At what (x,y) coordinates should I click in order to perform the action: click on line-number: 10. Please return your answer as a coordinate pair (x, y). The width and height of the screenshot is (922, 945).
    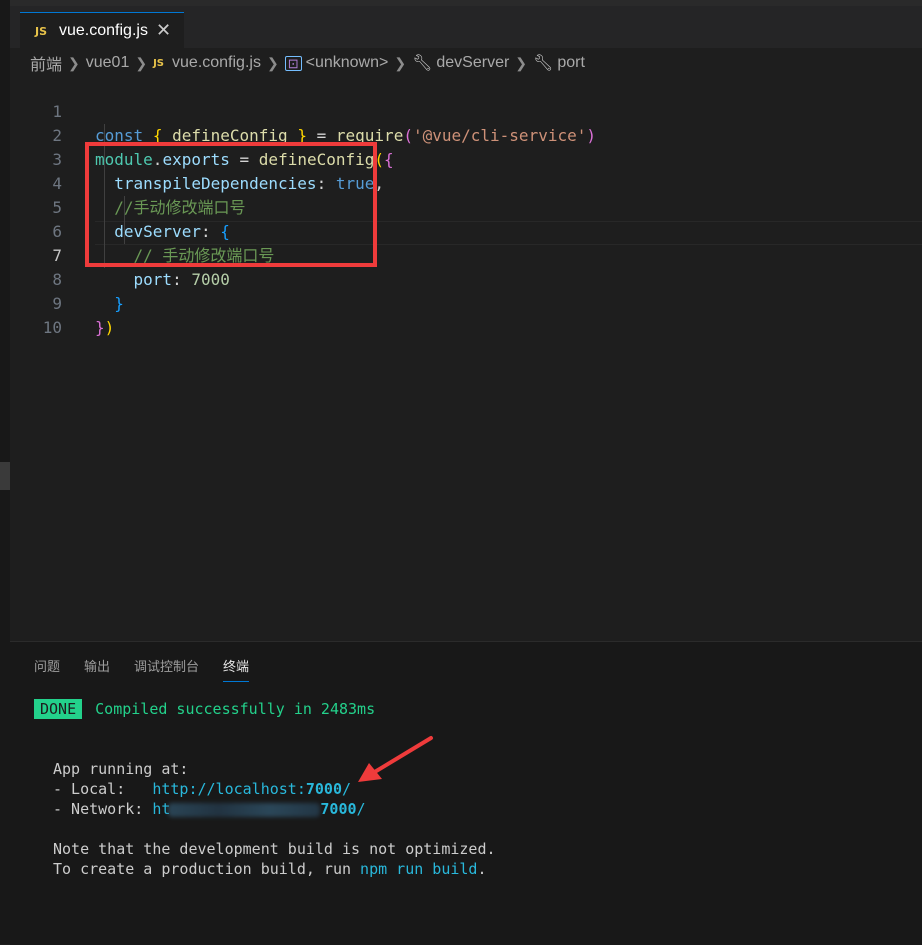
    Looking at the image, I should click on (52, 327).